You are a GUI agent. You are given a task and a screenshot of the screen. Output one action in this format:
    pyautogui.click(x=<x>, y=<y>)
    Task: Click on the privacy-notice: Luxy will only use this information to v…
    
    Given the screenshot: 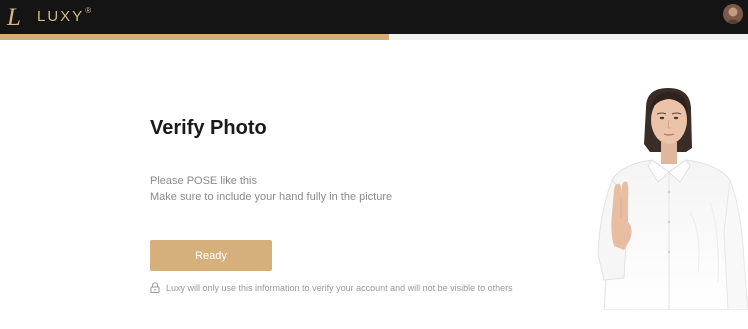 What is the action you would take?
    pyautogui.click(x=331, y=287)
    